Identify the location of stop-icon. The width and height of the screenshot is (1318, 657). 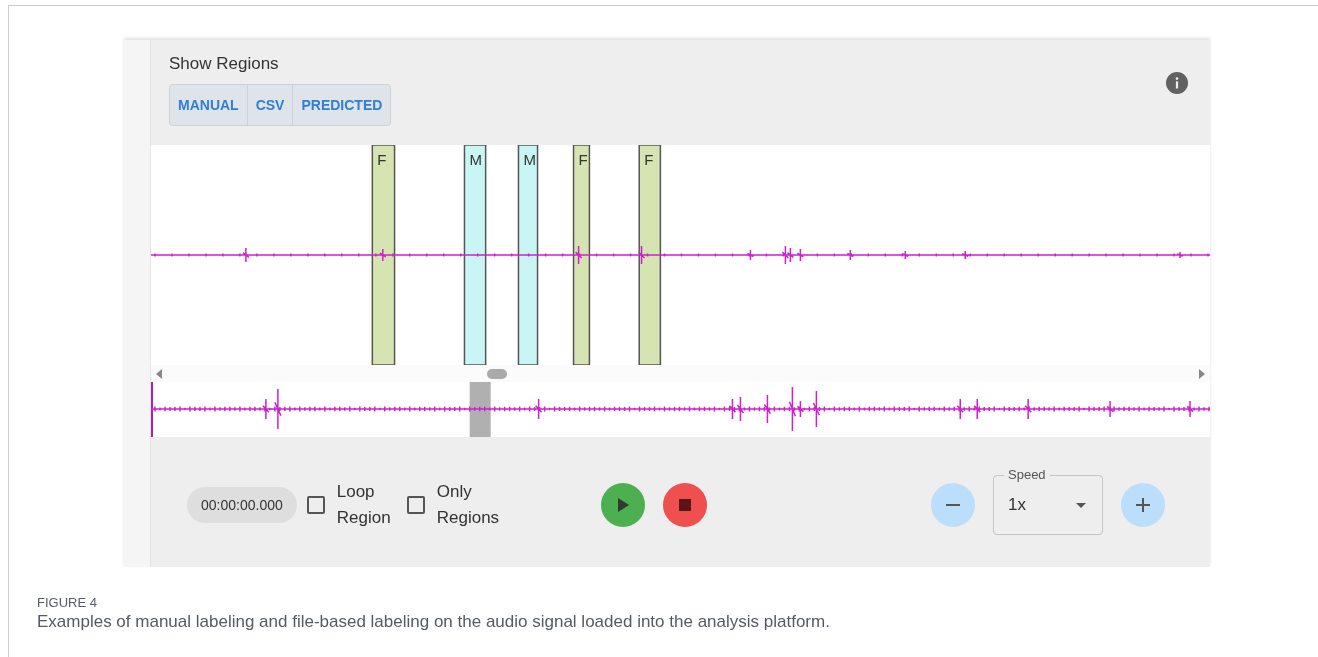
(684, 505).